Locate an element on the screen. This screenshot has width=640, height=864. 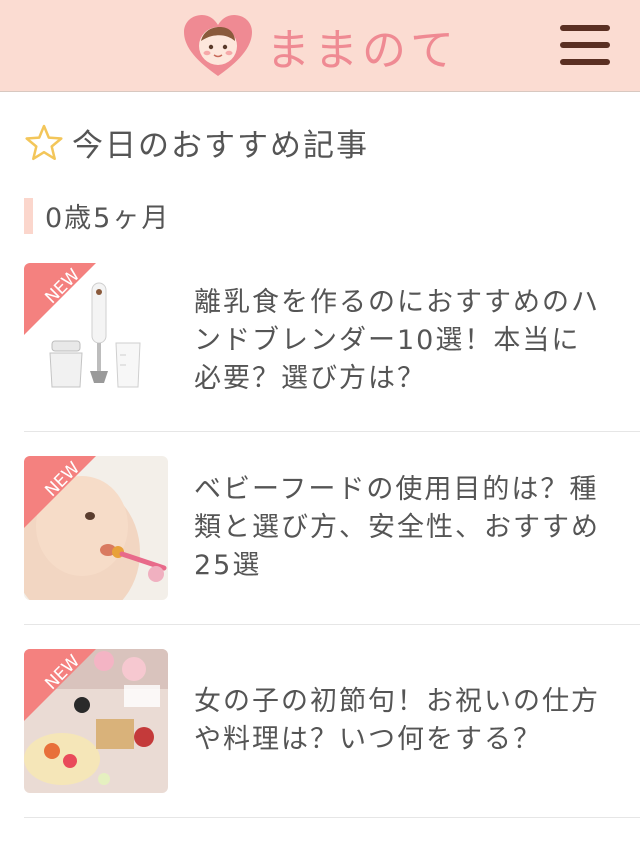
age-label: 0歳5ヶ月 is located at coordinates (108, 218).